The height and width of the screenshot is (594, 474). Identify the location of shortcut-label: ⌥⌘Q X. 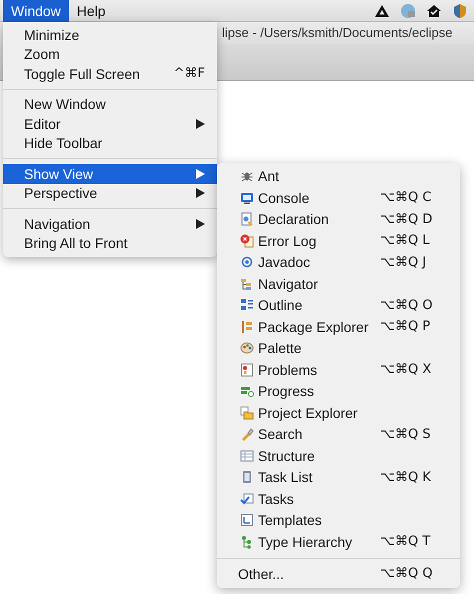
(406, 370).